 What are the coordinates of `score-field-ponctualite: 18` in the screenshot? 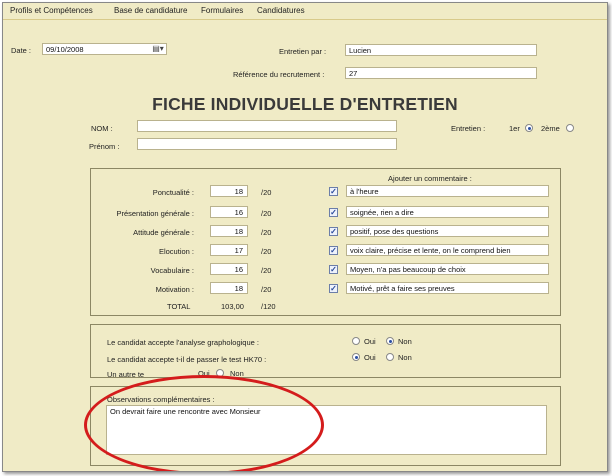 It's located at (229, 191).